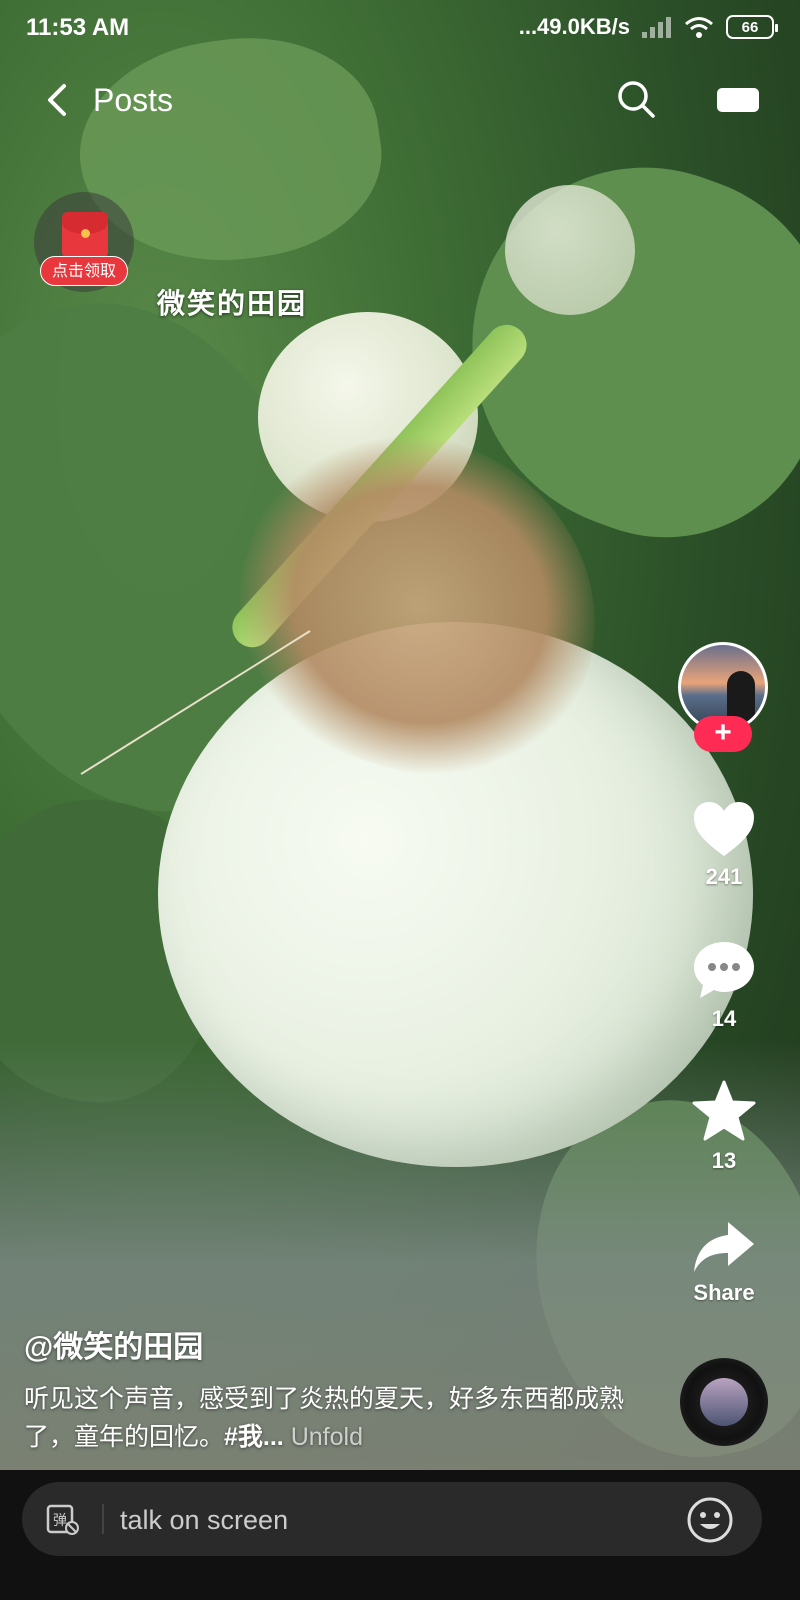  I want to click on video-watermark: 微笑的田园, so click(232, 303).